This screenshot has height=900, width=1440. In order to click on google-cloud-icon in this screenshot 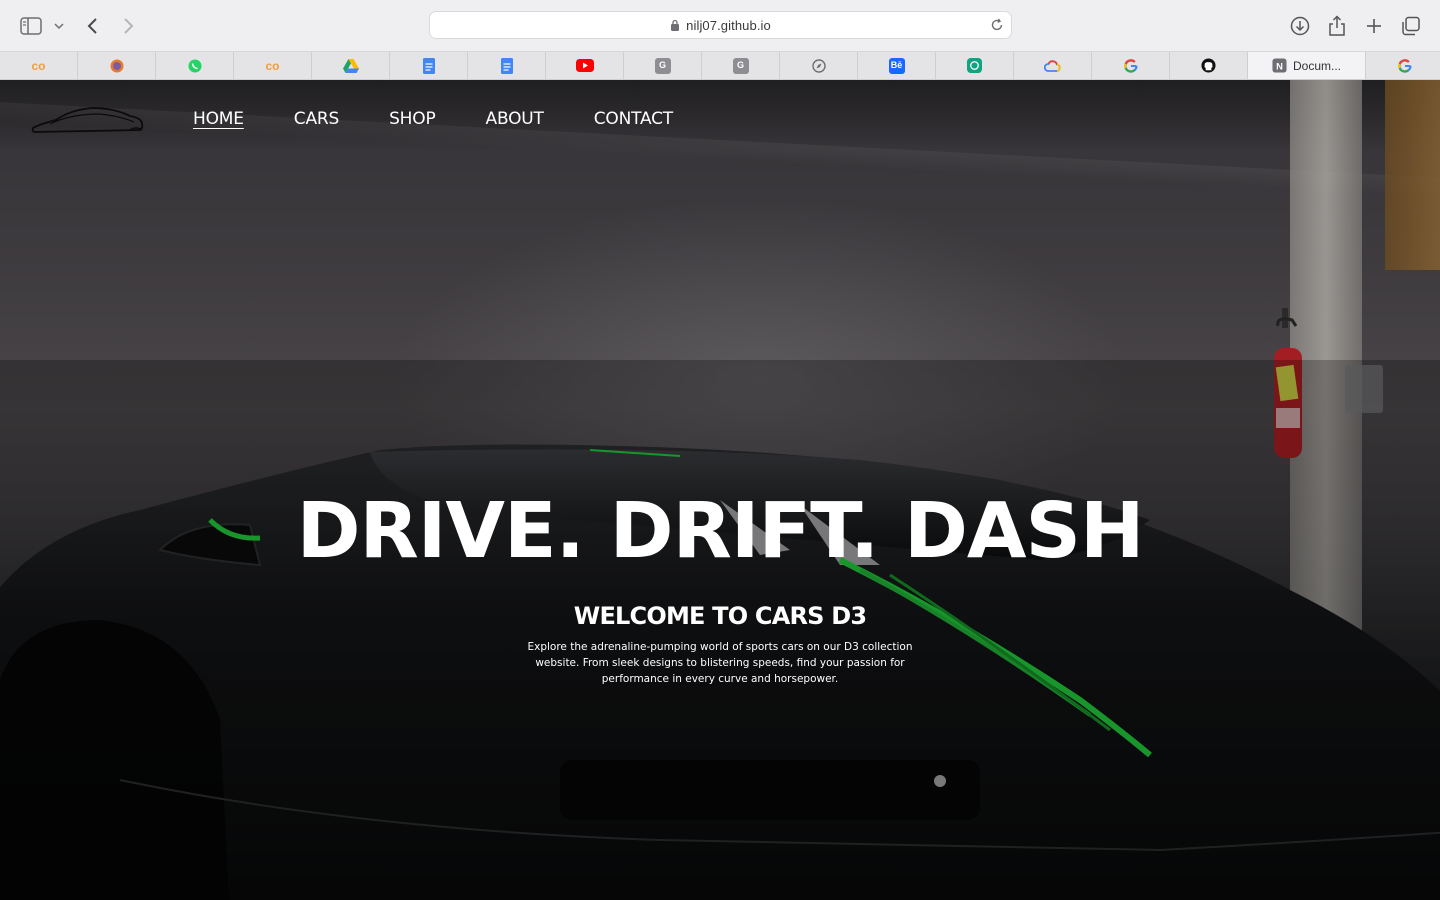, I will do `click(1052, 65)`.